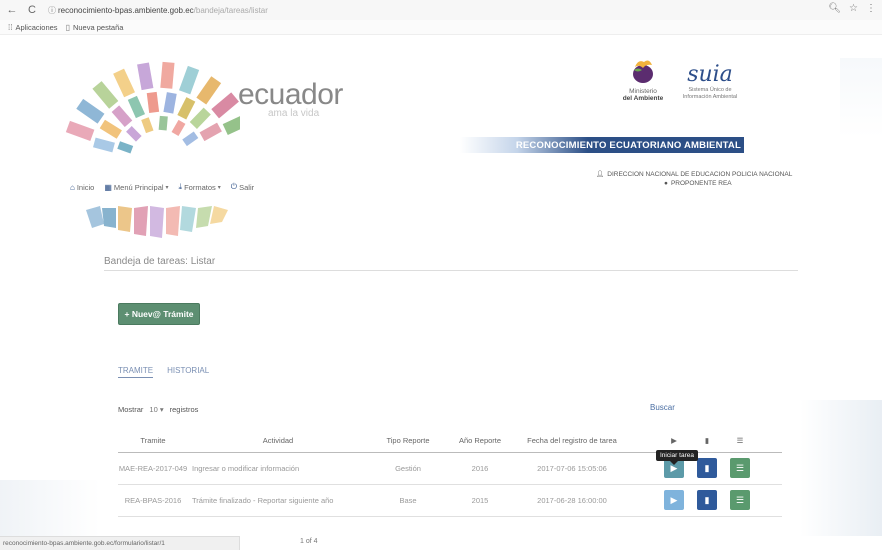 This screenshot has height=550, width=882. I want to click on bookmark-new-tab: ▯ Nueva pestaña, so click(95, 27).